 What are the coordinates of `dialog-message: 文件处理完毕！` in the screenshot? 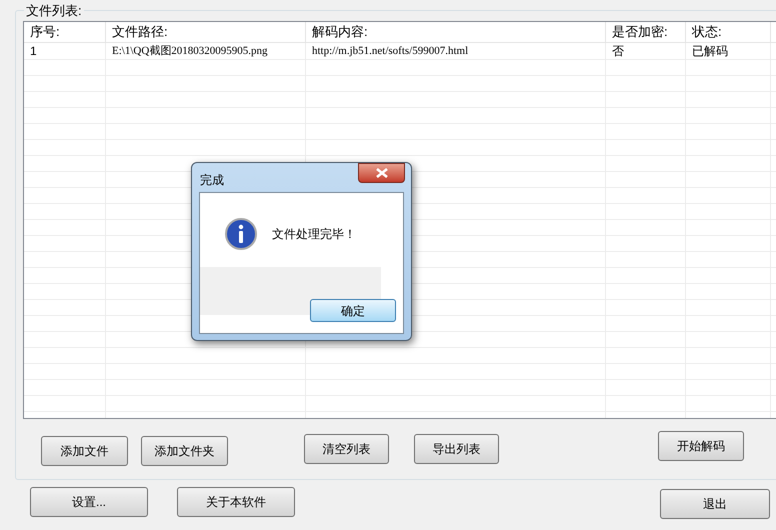 It's located at (314, 234).